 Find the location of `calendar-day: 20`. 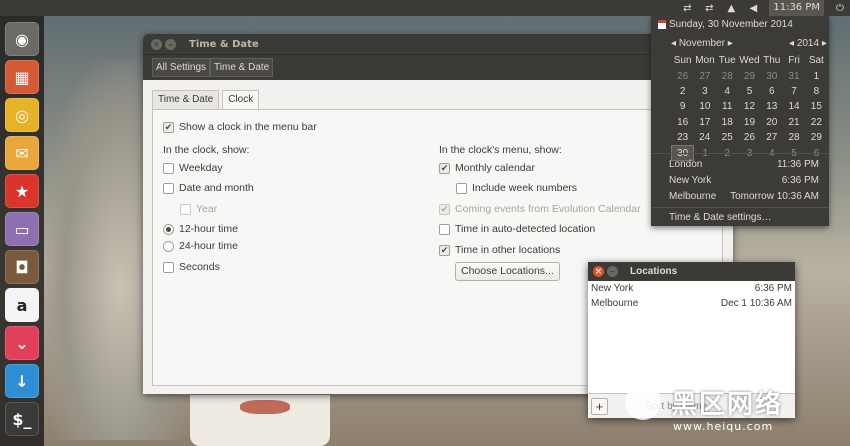

calendar-day: 20 is located at coordinates (772, 122).